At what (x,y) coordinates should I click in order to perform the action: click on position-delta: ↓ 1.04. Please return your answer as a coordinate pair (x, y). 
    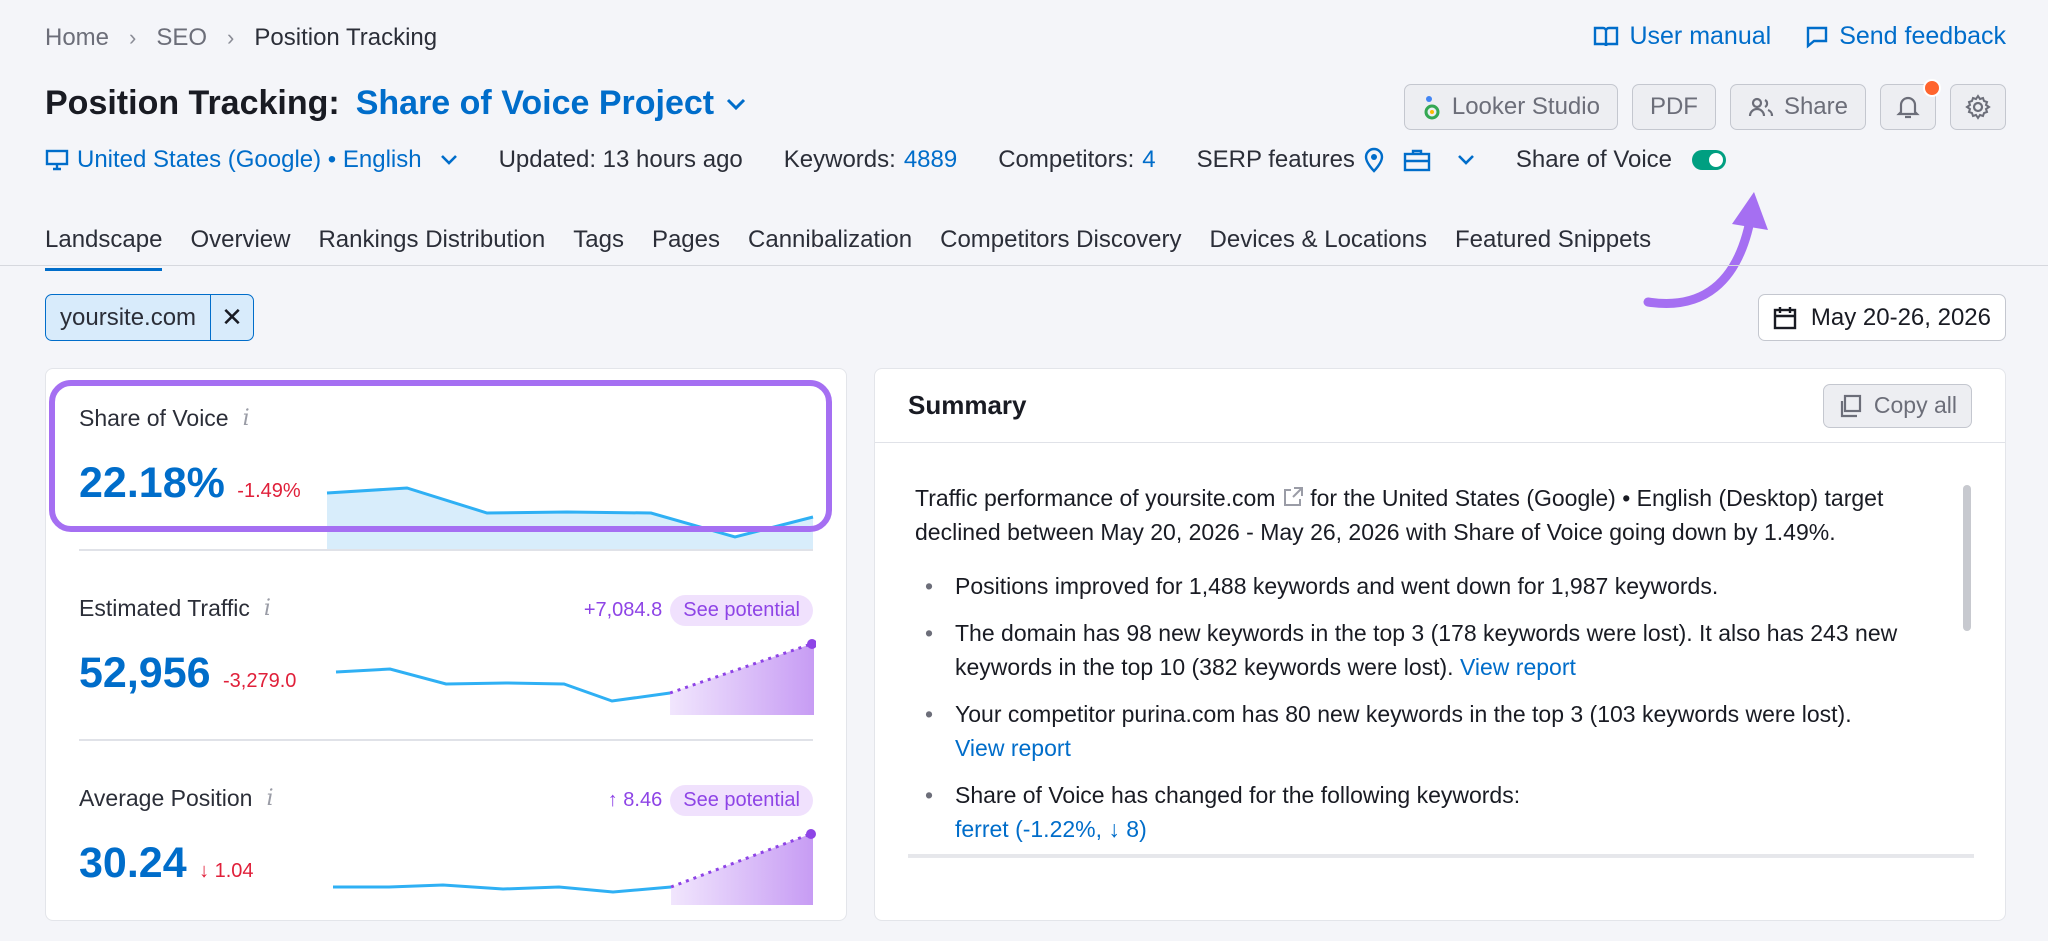
    Looking at the image, I should click on (226, 871).